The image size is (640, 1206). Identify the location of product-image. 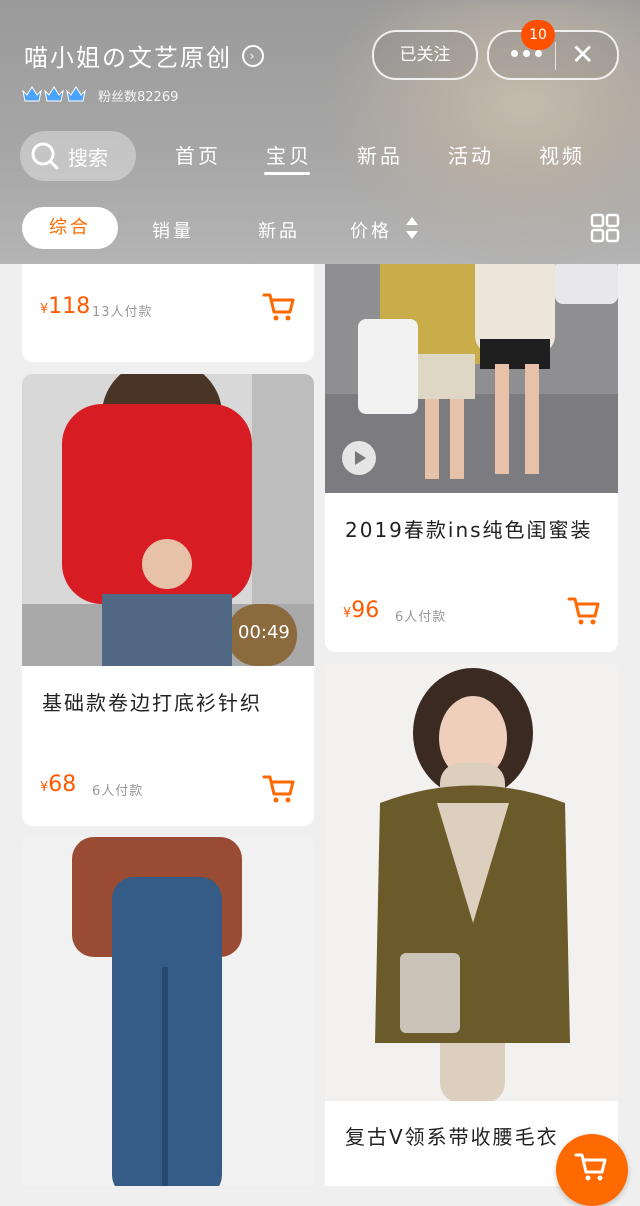
(168, 1011).